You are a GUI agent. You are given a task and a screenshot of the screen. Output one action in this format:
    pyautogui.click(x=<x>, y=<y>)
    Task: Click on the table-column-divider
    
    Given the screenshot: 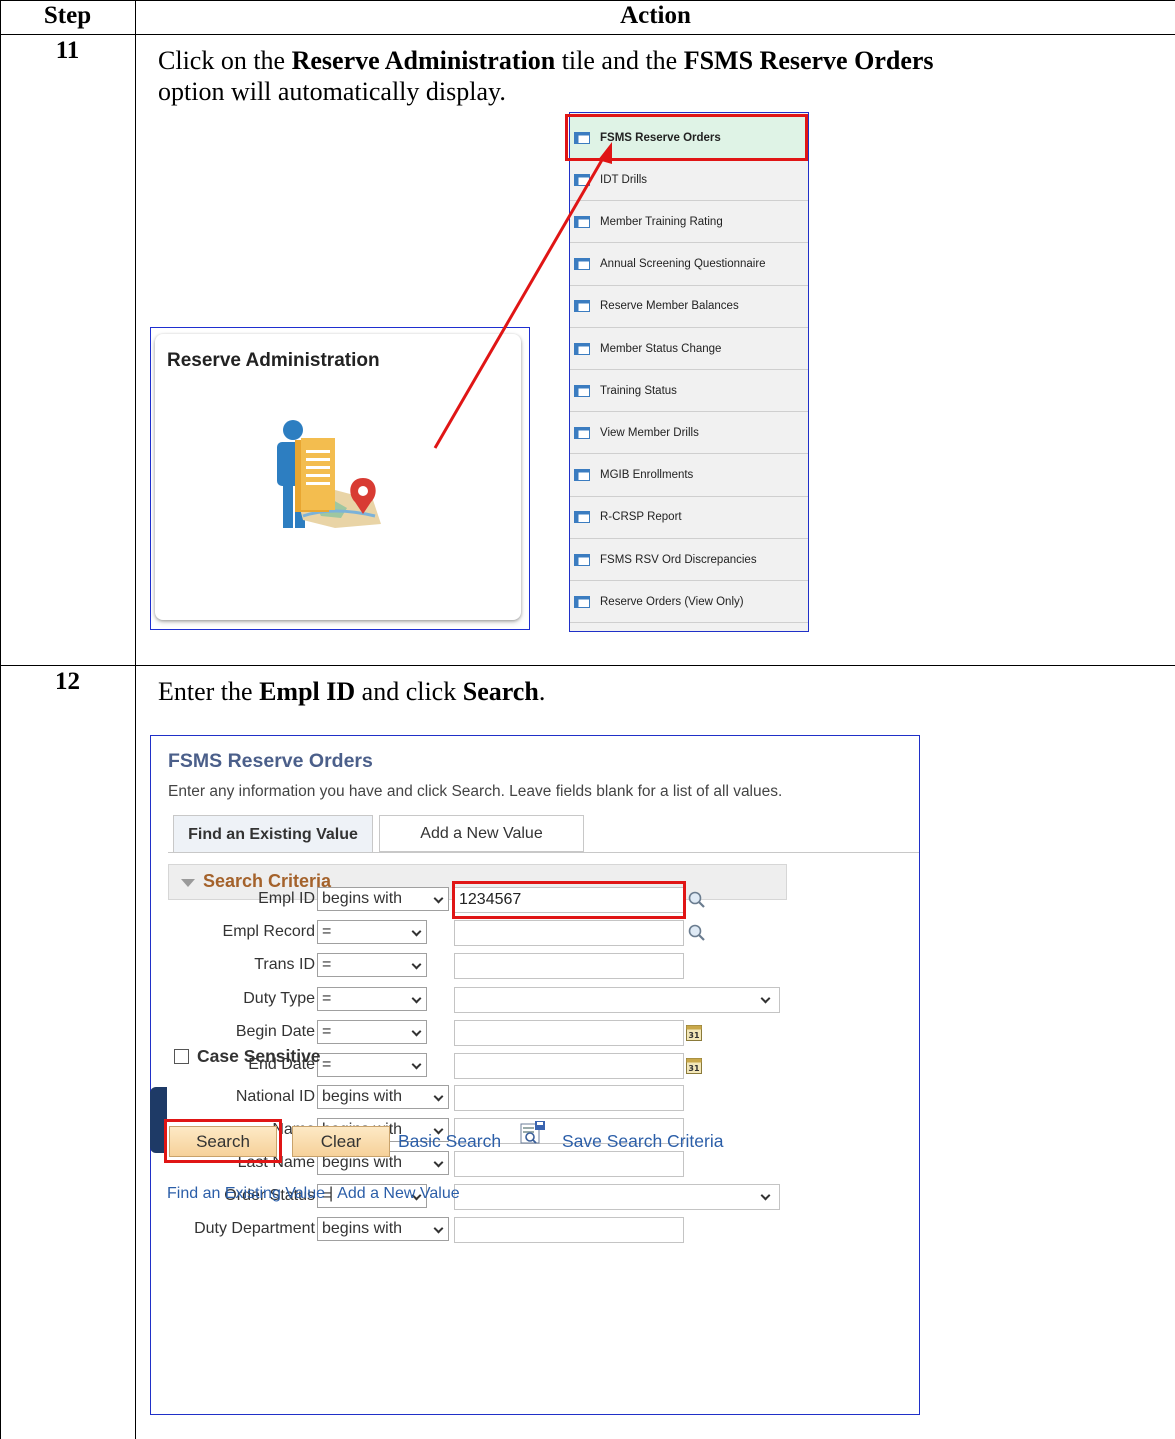 What is the action you would take?
    pyautogui.click(x=135, y=719)
    